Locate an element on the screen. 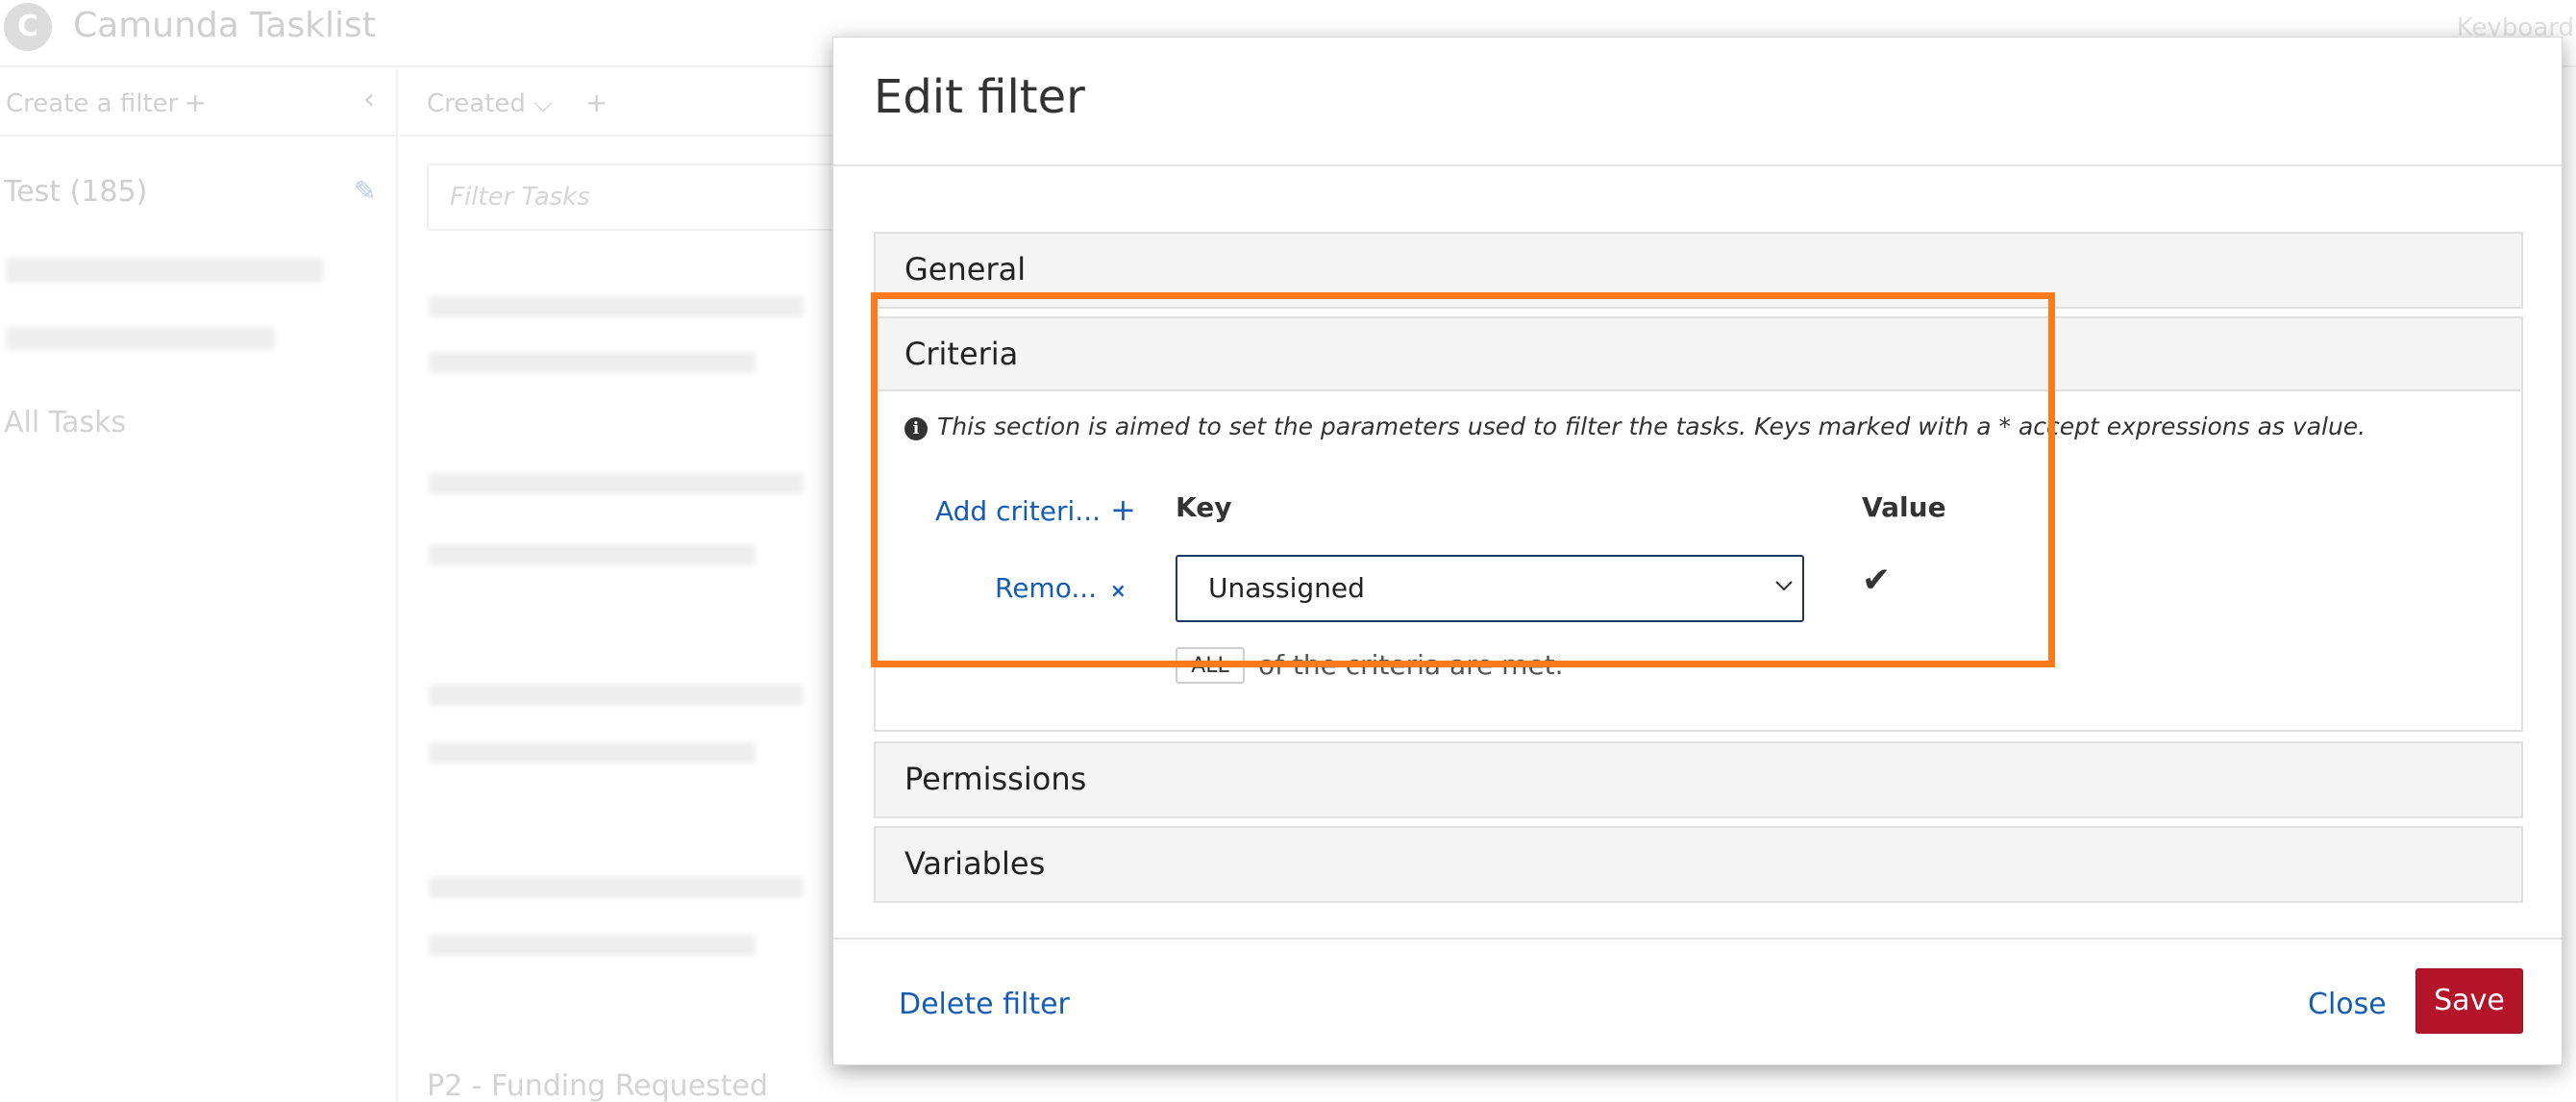 This screenshot has height=1102, width=2576. save-button: Save is located at coordinates (2469, 1001).